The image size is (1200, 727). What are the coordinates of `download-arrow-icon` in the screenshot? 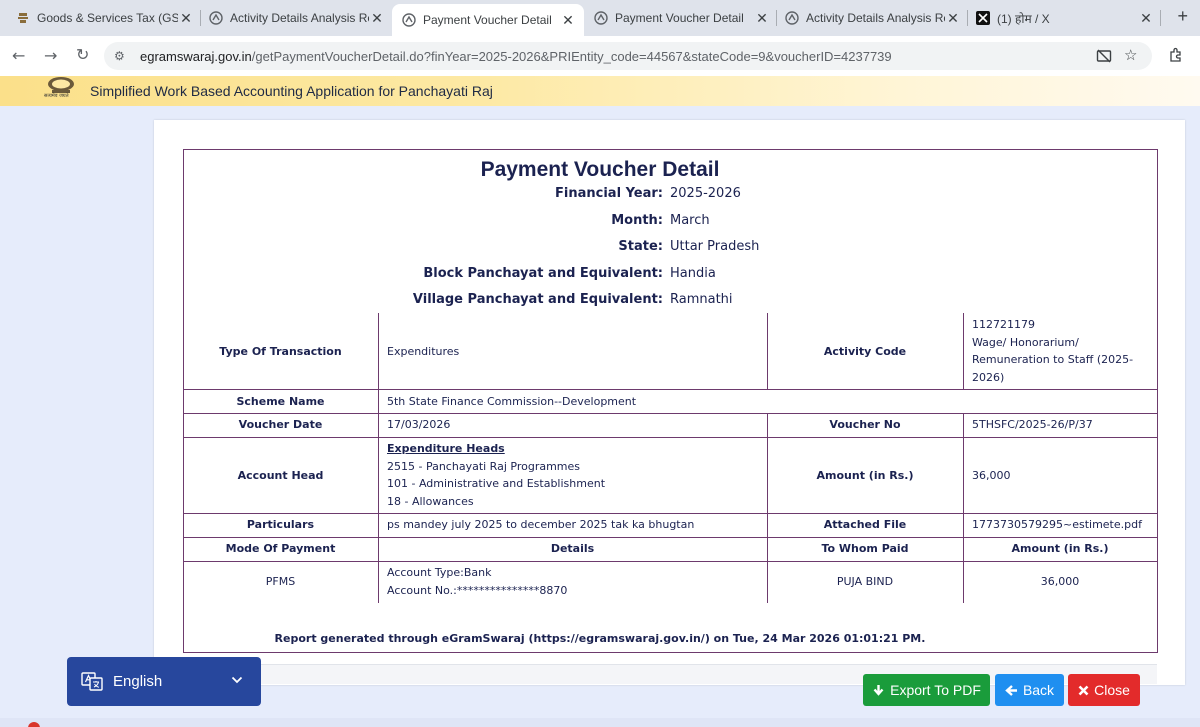 It's located at (878, 690).